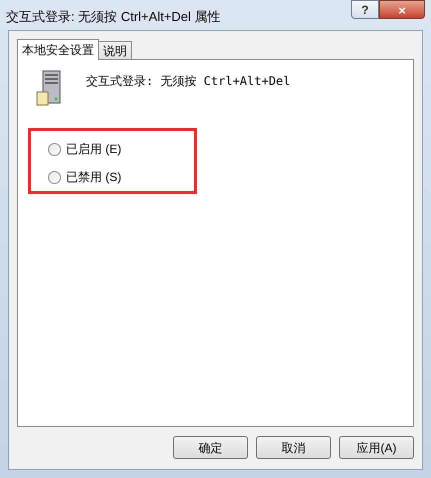  Describe the element at coordinates (210, 447) in the screenshot. I see `dialog-button: 确定` at that location.